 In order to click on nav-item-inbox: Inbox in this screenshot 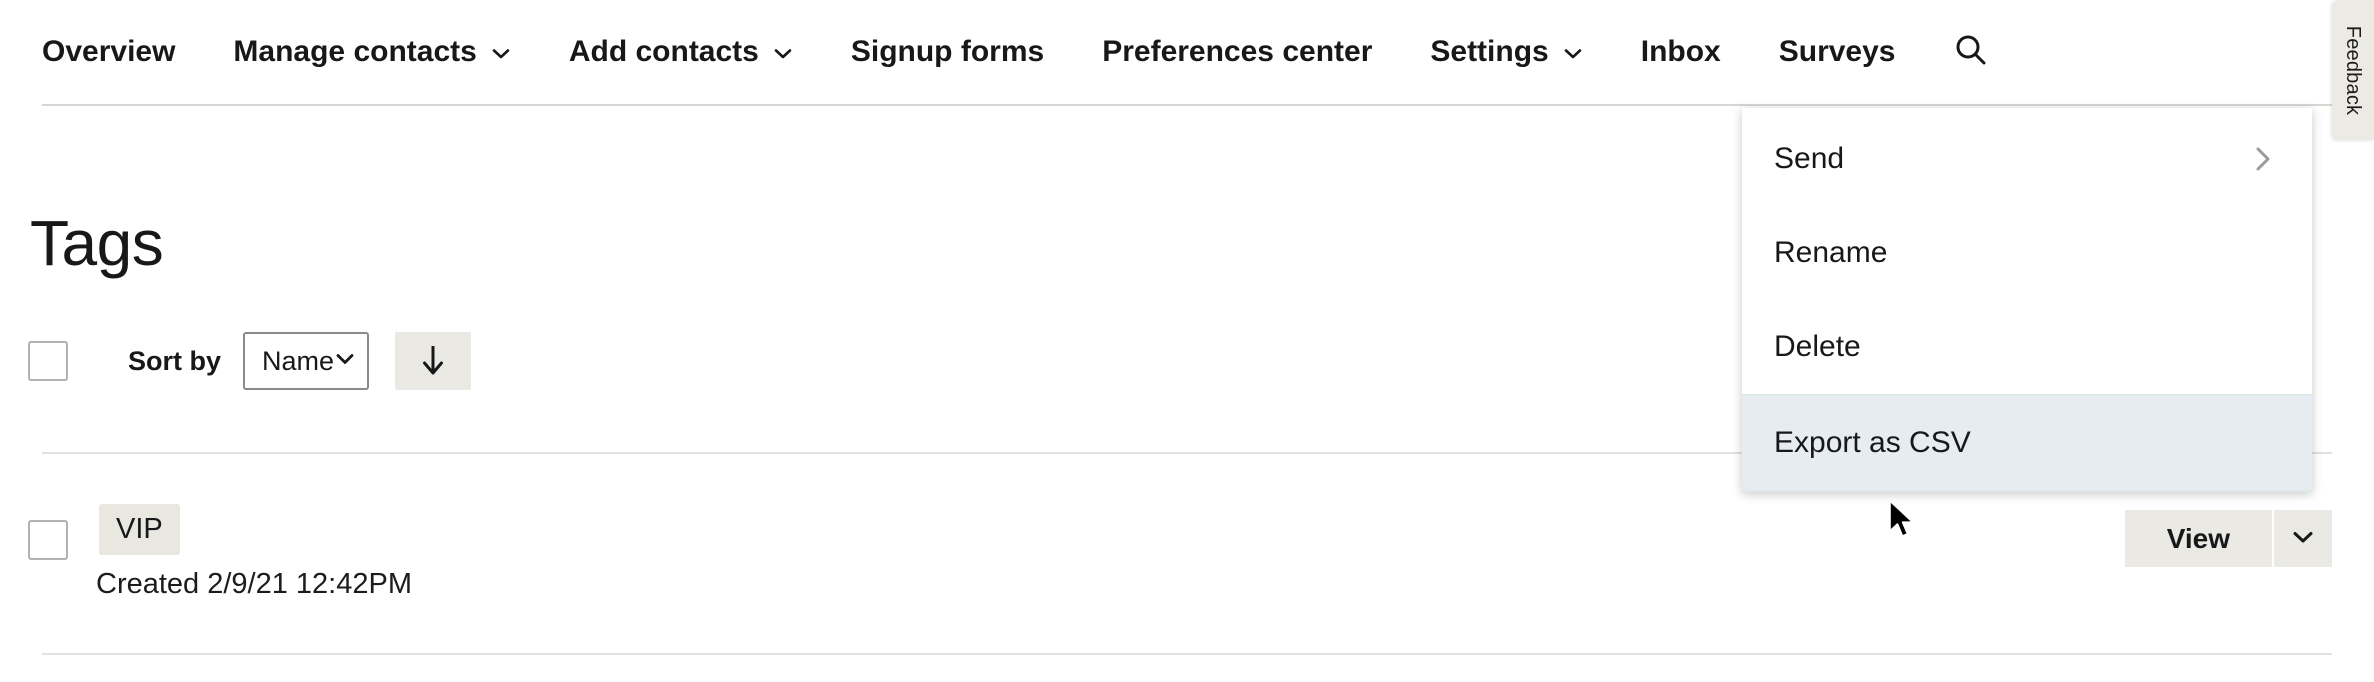, I will do `click(1681, 52)`.